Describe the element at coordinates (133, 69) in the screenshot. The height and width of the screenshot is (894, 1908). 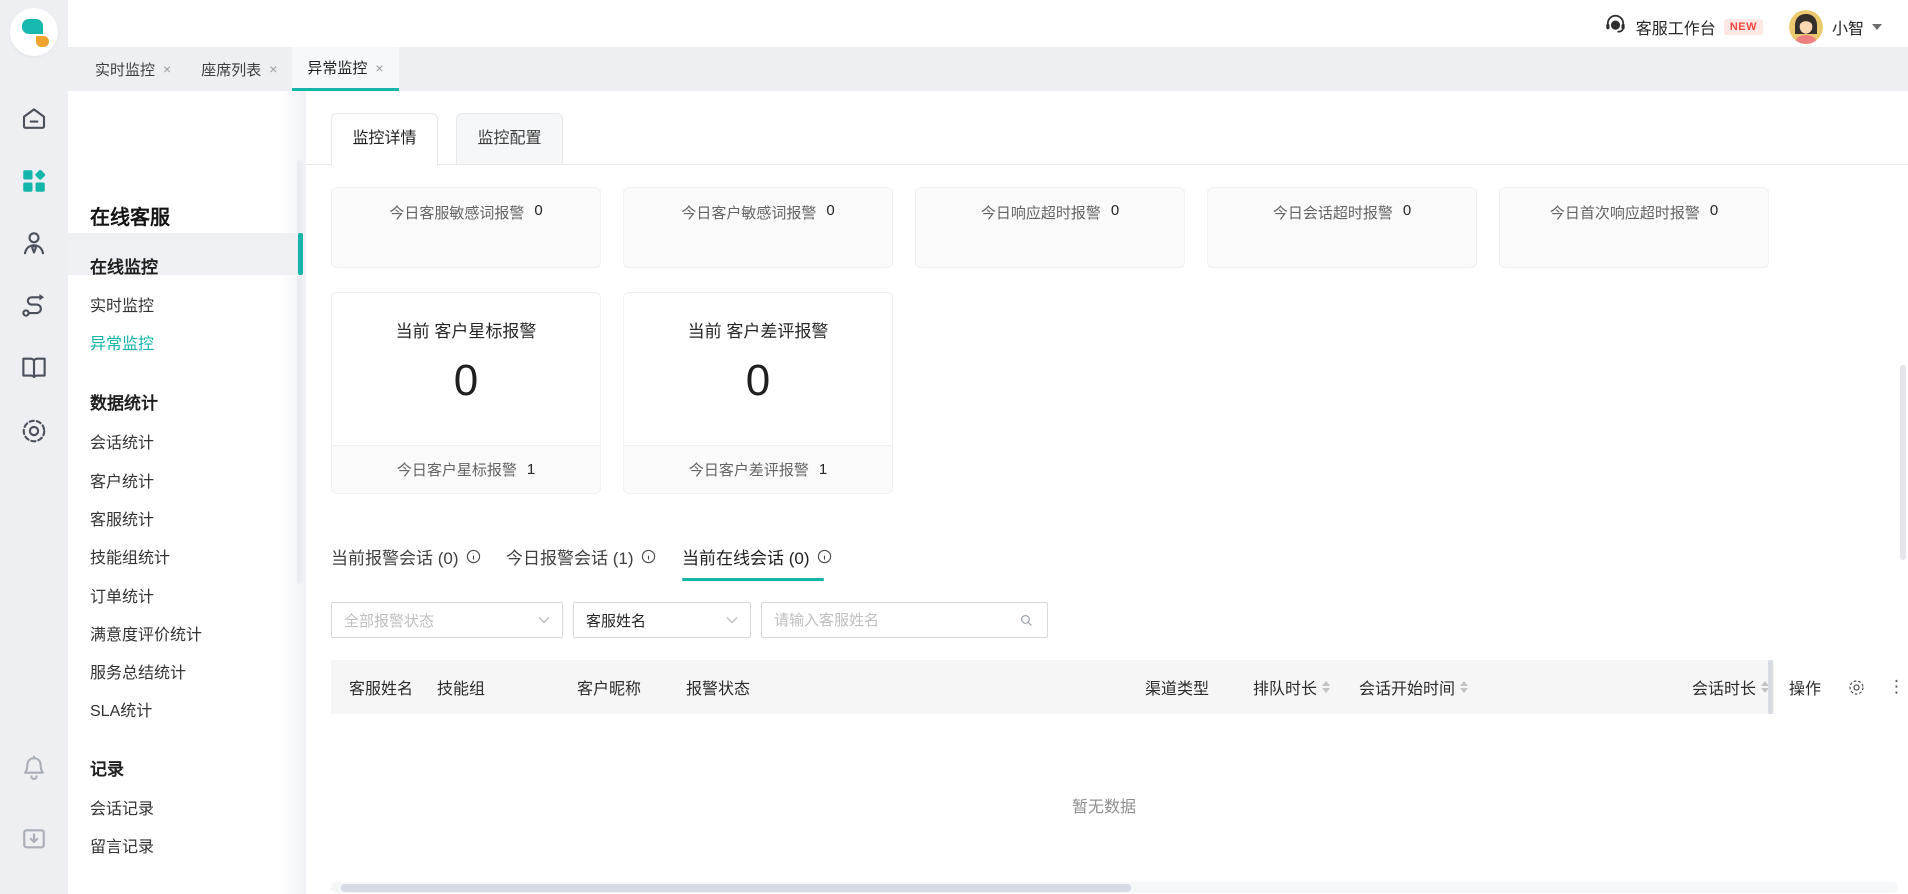
I see `tab-realtime-monitor: 实时监控 ×` at that location.